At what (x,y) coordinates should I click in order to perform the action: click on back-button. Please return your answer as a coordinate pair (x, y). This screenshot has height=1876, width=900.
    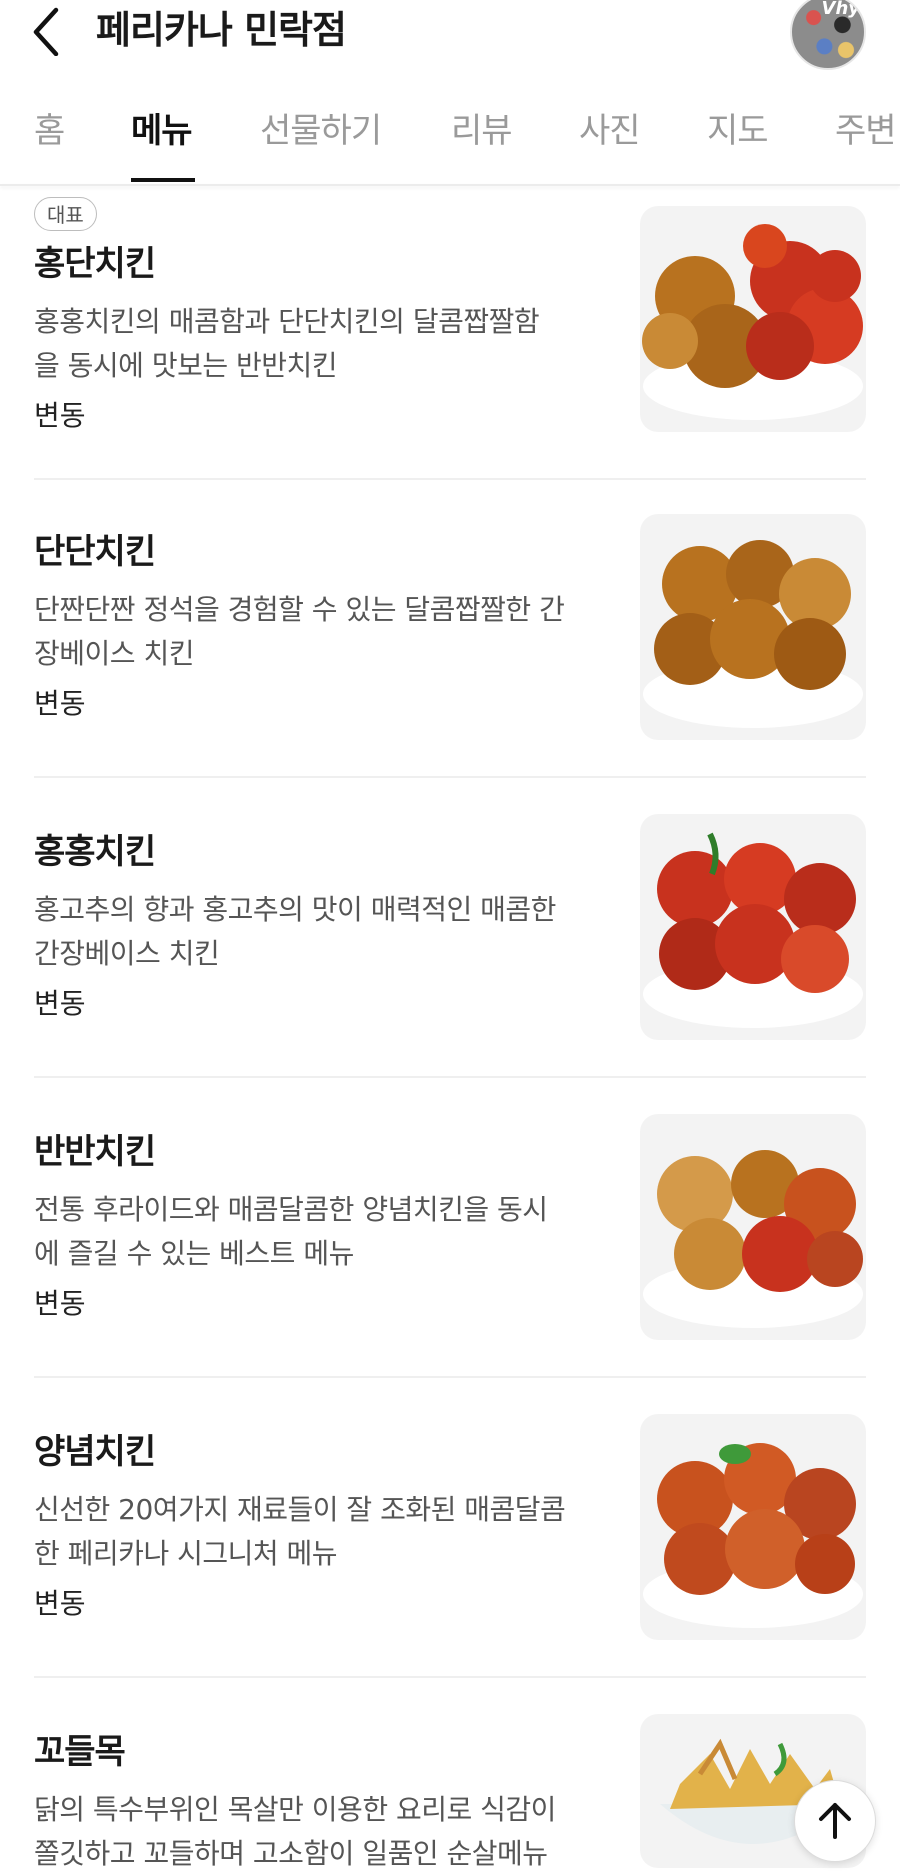
    Looking at the image, I should click on (48, 30).